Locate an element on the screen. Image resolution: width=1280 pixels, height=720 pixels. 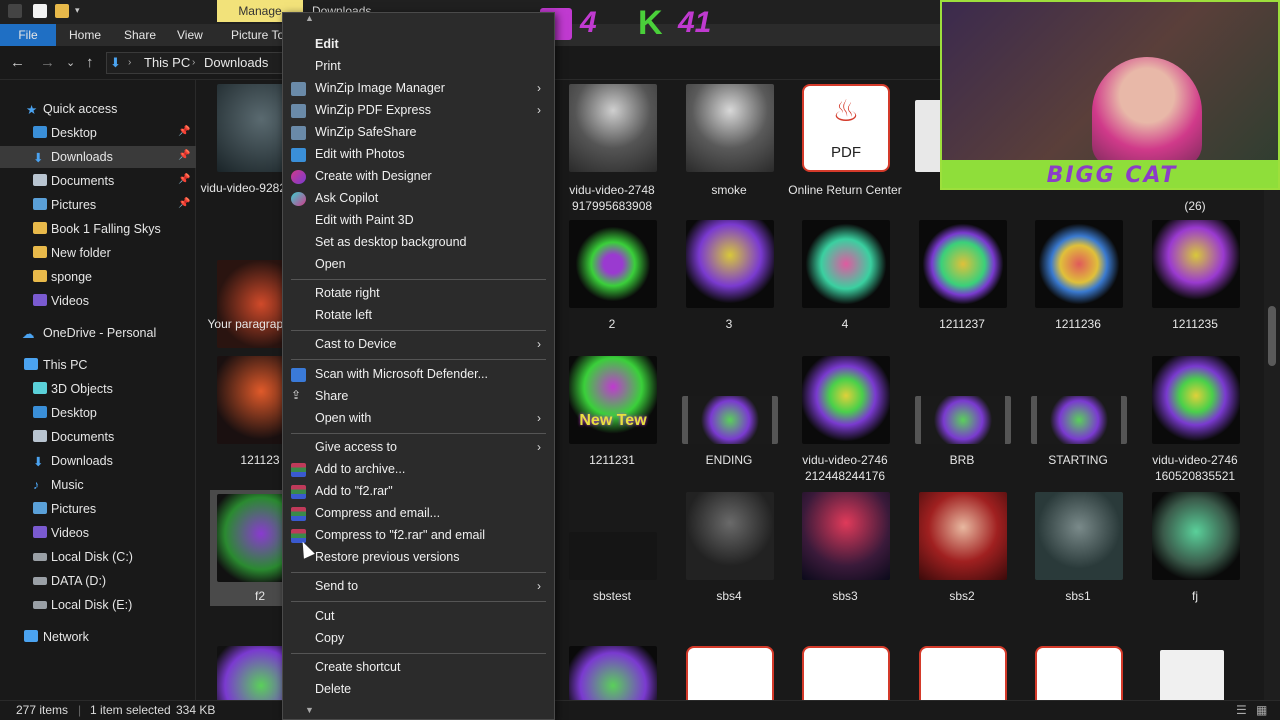
back-arrow-icon: ← is located at coordinates (17, 62).